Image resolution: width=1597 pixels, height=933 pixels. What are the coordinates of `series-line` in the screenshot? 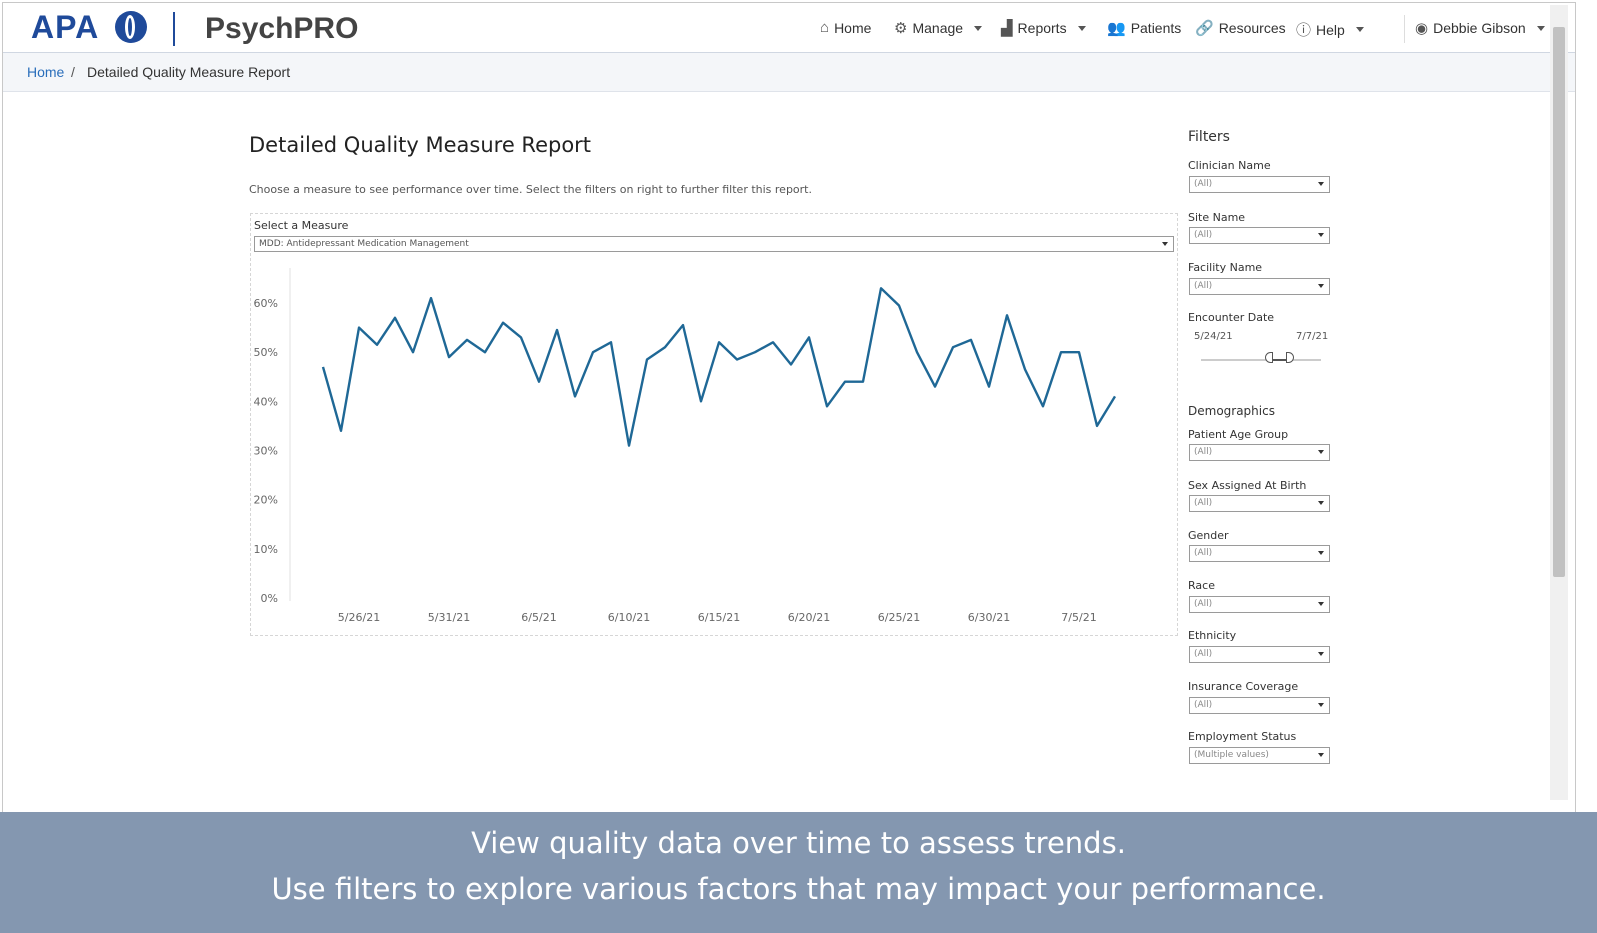 It's located at (719, 367).